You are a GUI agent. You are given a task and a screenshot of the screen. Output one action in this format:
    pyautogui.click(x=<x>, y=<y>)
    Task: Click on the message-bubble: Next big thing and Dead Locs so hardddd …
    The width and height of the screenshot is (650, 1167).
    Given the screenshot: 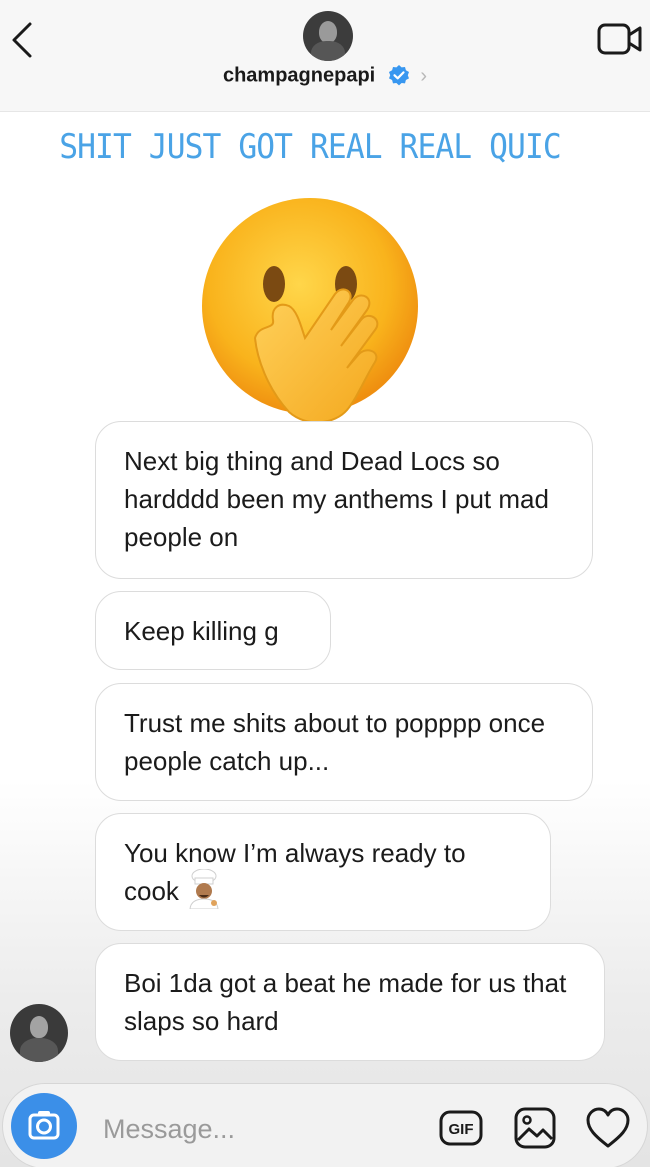 What is the action you would take?
    pyautogui.click(x=344, y=500)
    